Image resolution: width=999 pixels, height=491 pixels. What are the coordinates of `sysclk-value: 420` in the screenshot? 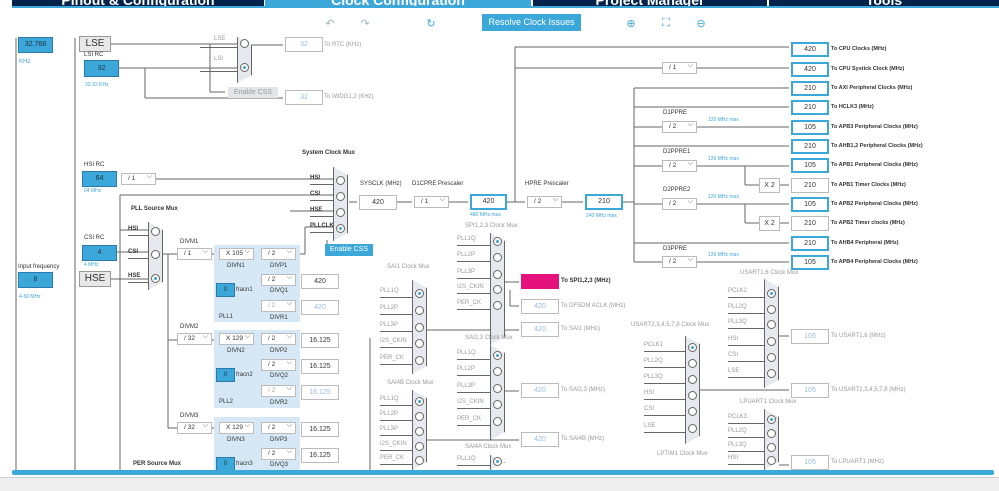 It's located at (378, 202).